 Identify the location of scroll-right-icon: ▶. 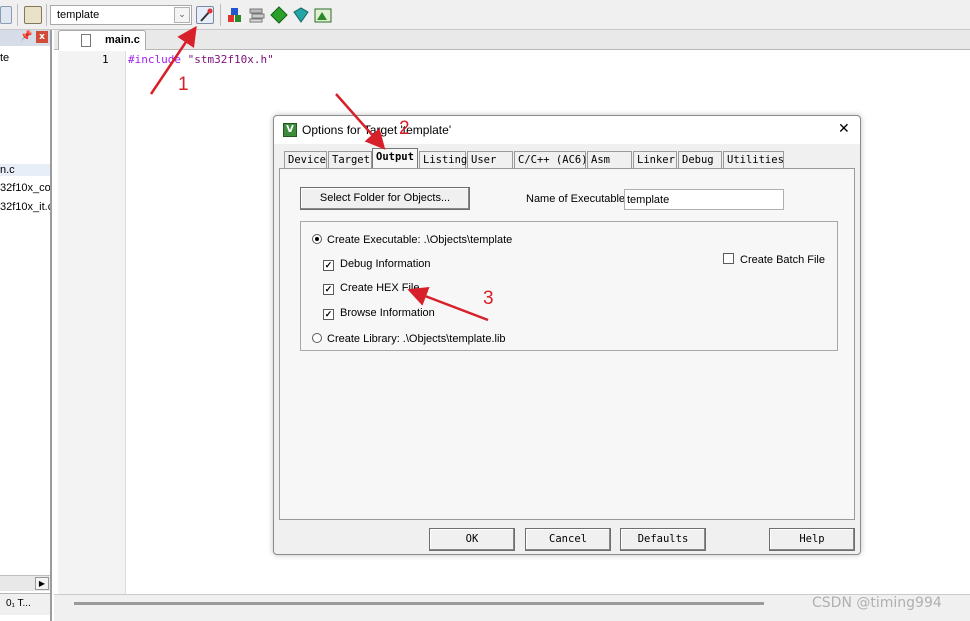
(42, 583).